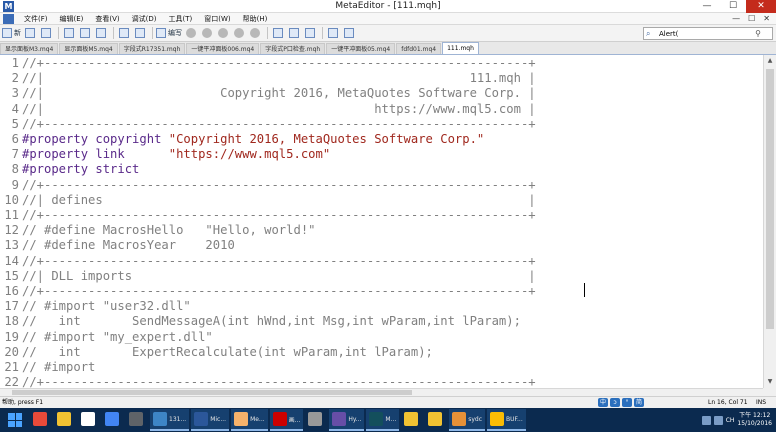 This screenshot has height=432, width=776. What do you see at coordinates (293, 48) in the screenshot?
I see `tab-document: 字段式P口检查.mqh` at bounding box center [293, 48].